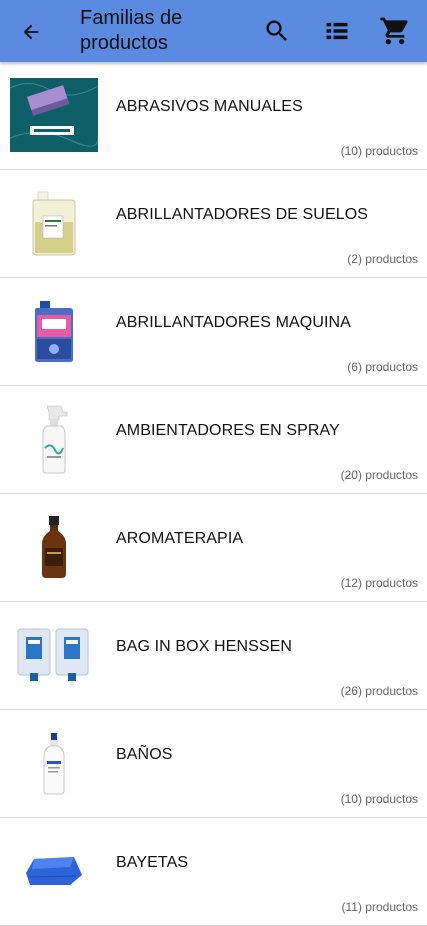 The image size is (427, 926). I want to click on family-row-abrillantadores-maquina: ABRILLANTADORES MAQUINA (6) productos, so click(213, 332).